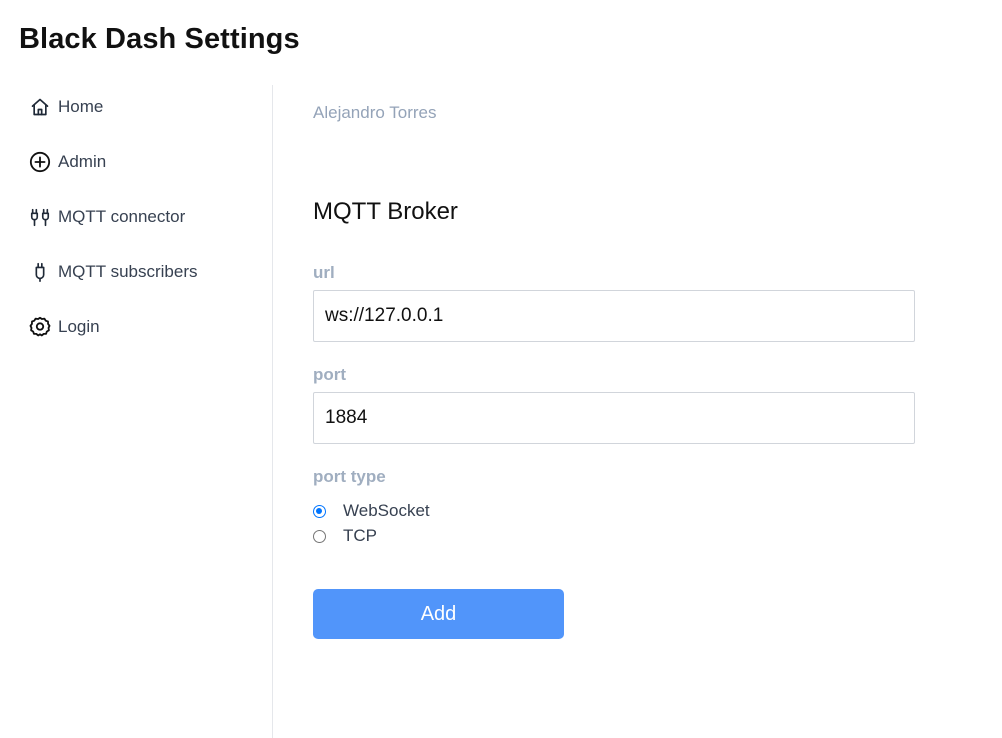 The width and height of the screenshot is (1002, 738). Describe the element at coordinates (79, 326) in the screenshot. I see `sidebar-item-label: Login` at that location.